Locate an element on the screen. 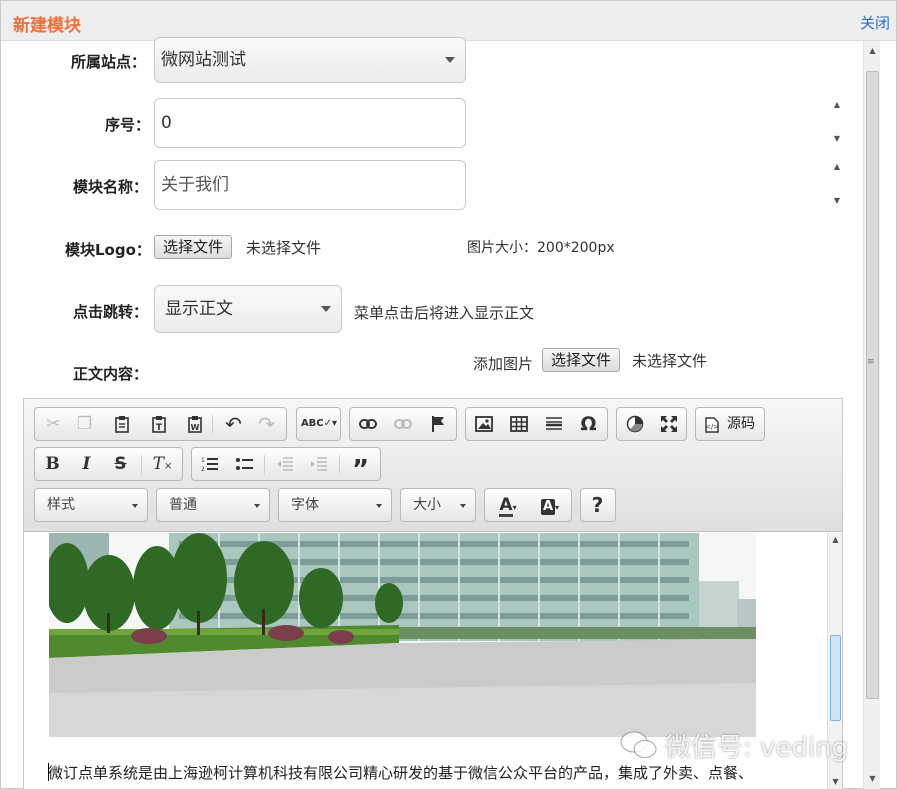  add-image-label: 添加图片 is located at coordinates (503, 364).